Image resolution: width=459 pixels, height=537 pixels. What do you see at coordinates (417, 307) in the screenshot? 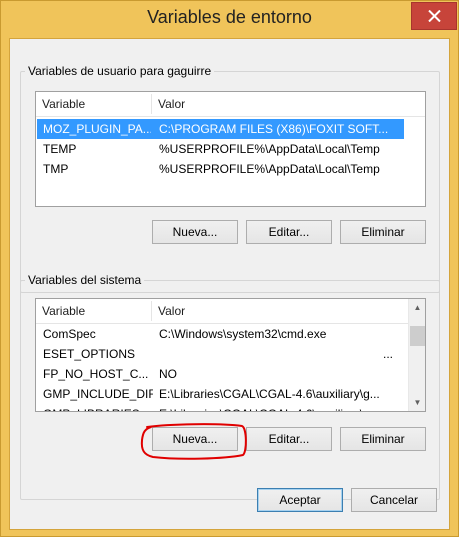
I see `scroll-up-icon: ▲` at bounding box center [417, 307].